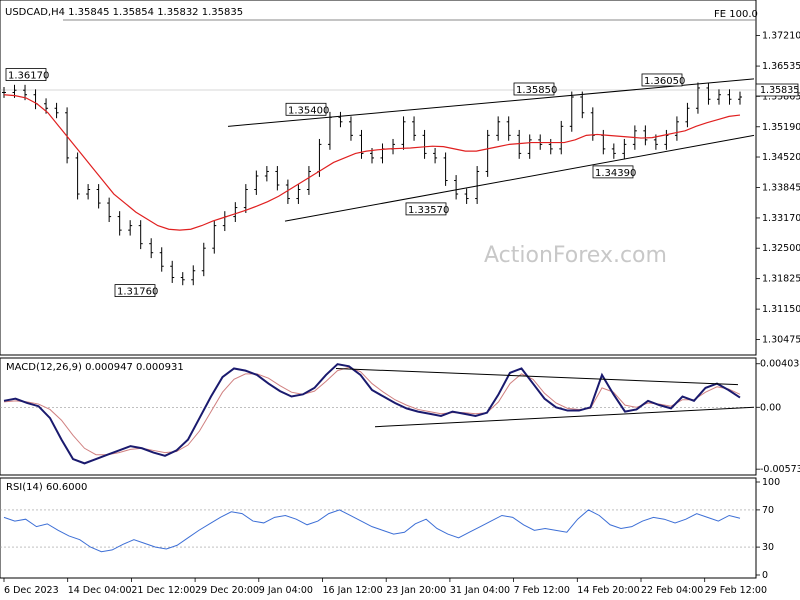 This screenshot has width=800, height=600. I want to click on price-tick-label: 1.37210, so click(781, 36).